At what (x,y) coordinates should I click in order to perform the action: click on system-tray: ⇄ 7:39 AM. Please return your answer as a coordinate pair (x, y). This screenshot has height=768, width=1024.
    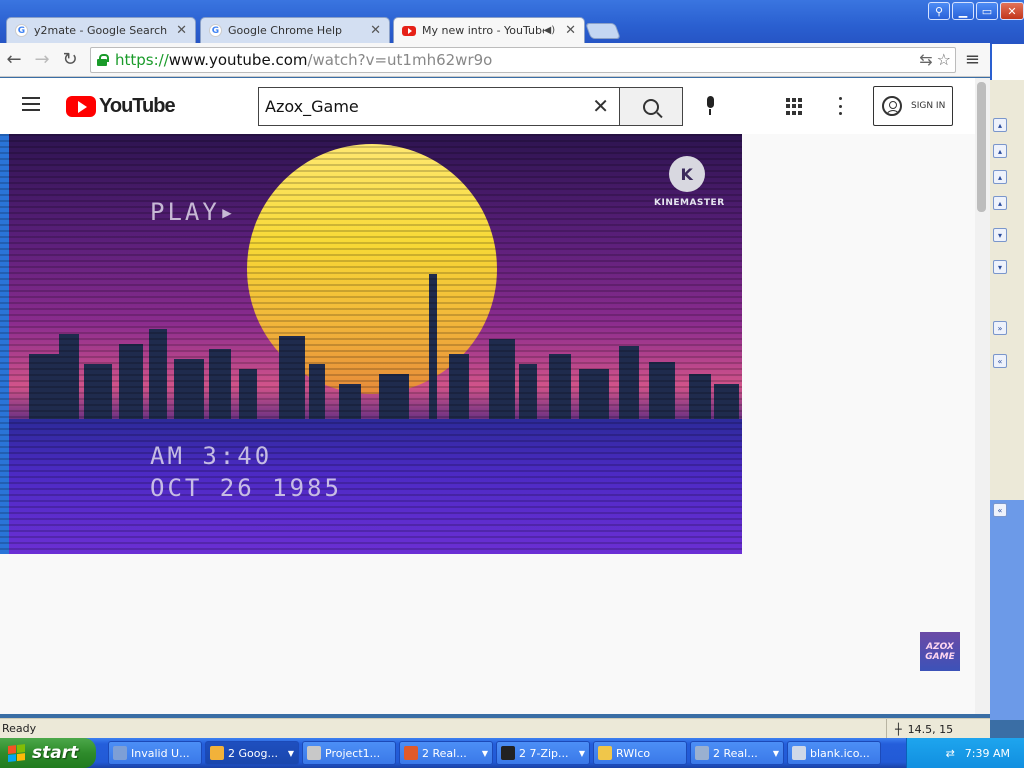
    Looking at the image, I should click on (965, 753).